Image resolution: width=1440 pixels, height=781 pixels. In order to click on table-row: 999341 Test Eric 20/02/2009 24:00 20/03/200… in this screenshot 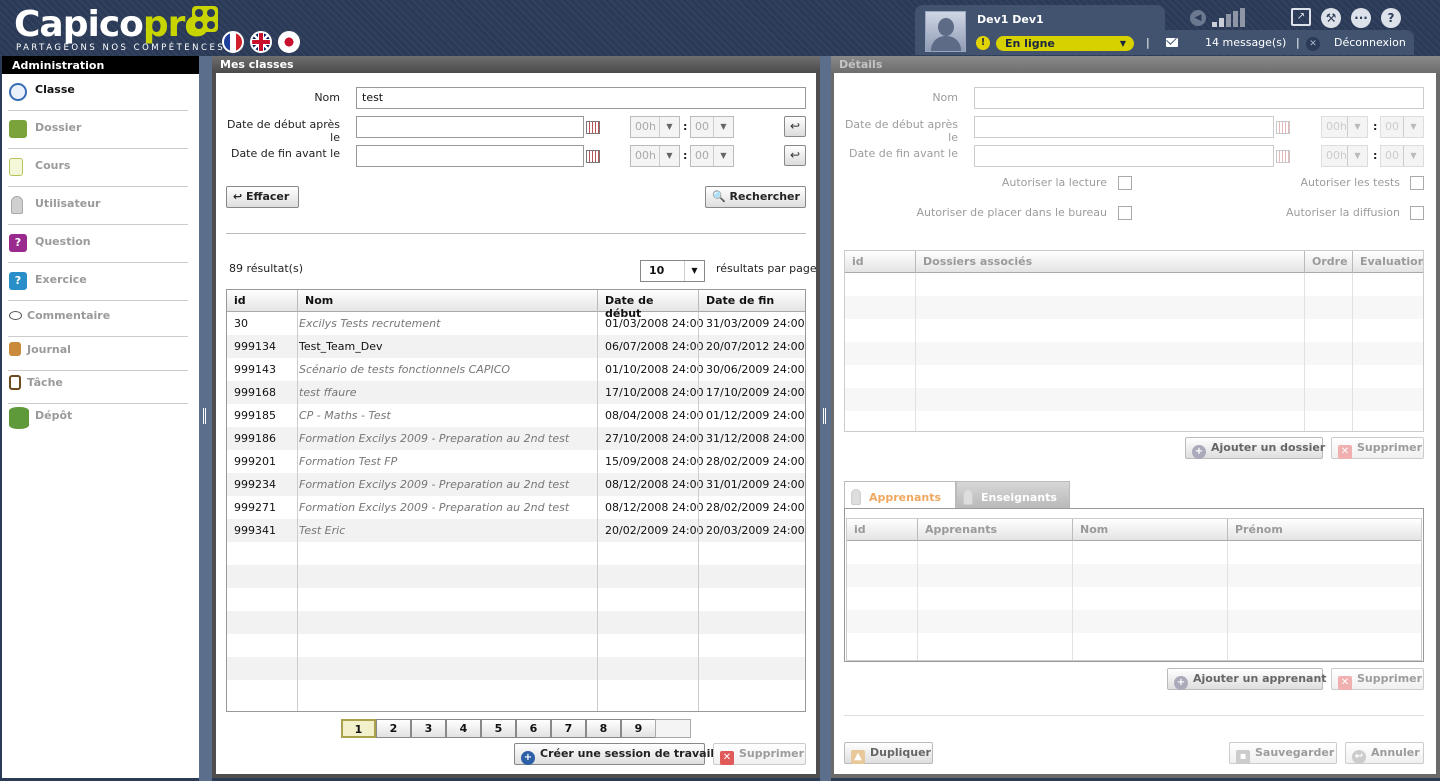, I will do `click(516, 530)`.